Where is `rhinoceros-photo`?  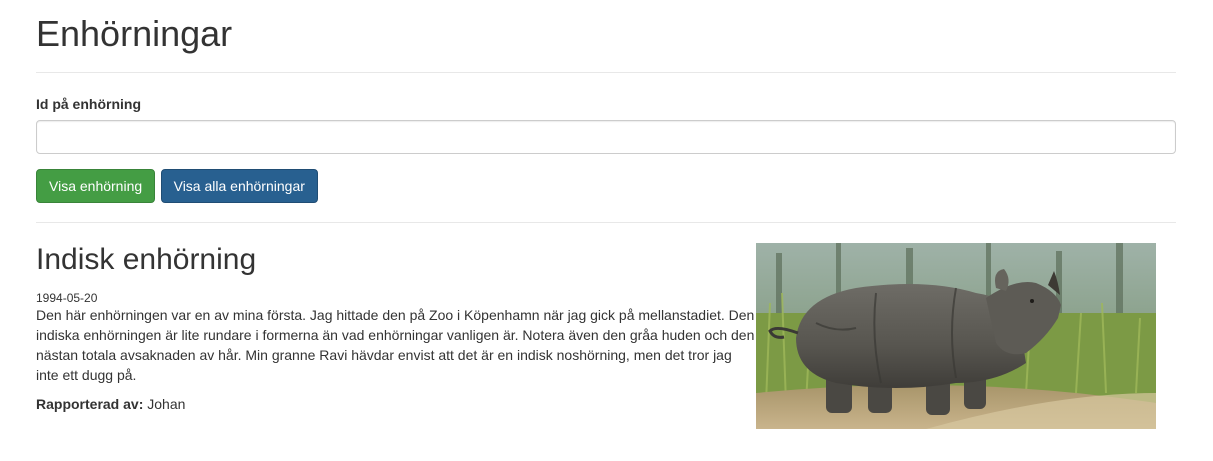 rhinoceros-photo is located at coordinates (956, 336).